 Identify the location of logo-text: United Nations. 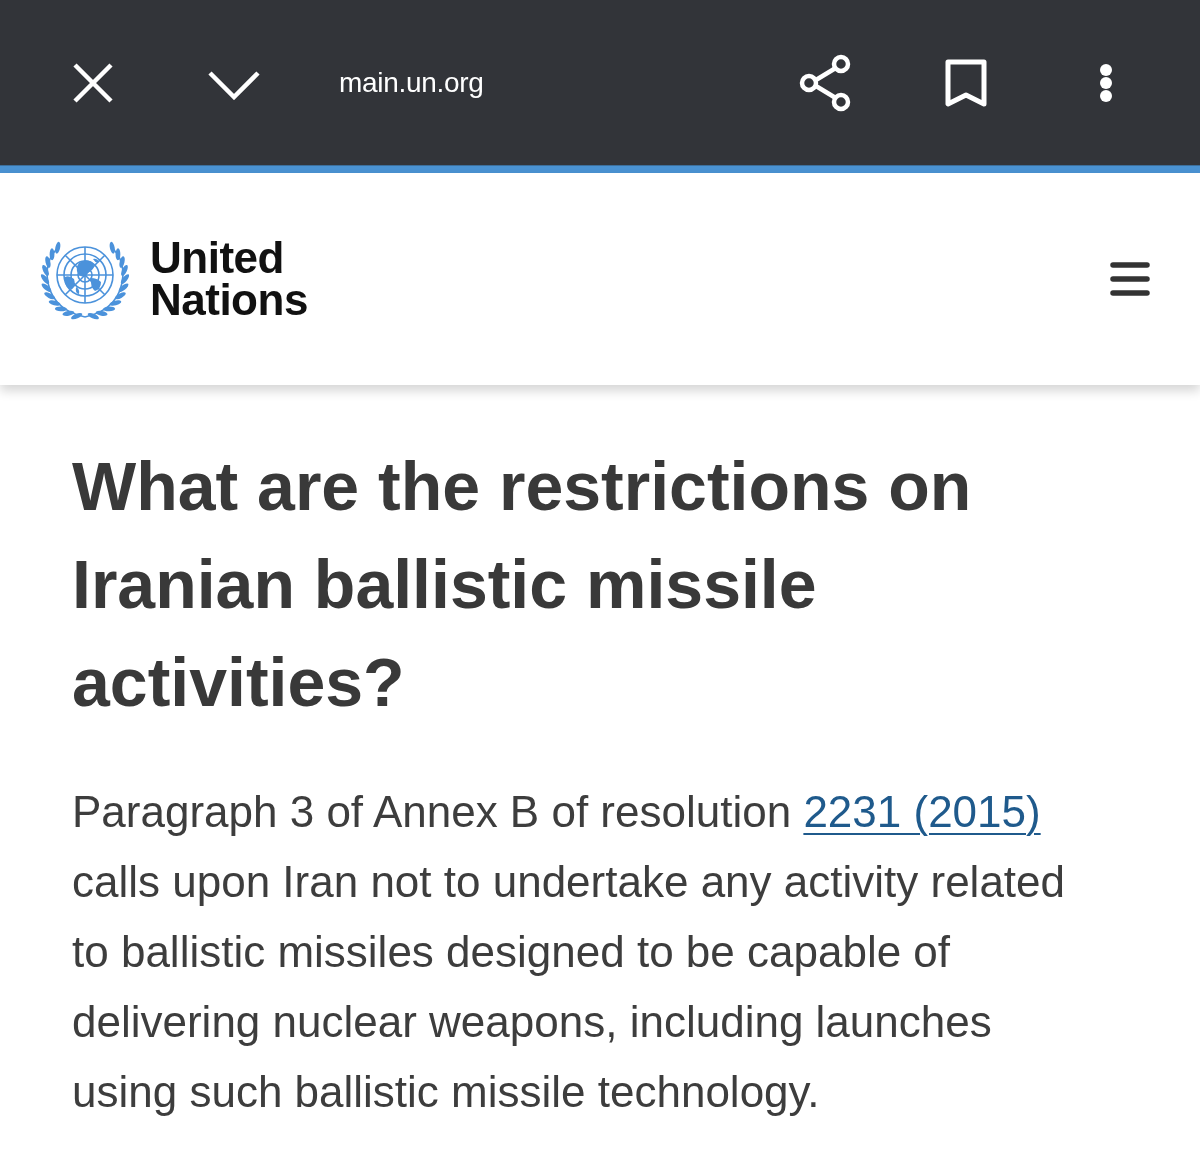
(229, 279).